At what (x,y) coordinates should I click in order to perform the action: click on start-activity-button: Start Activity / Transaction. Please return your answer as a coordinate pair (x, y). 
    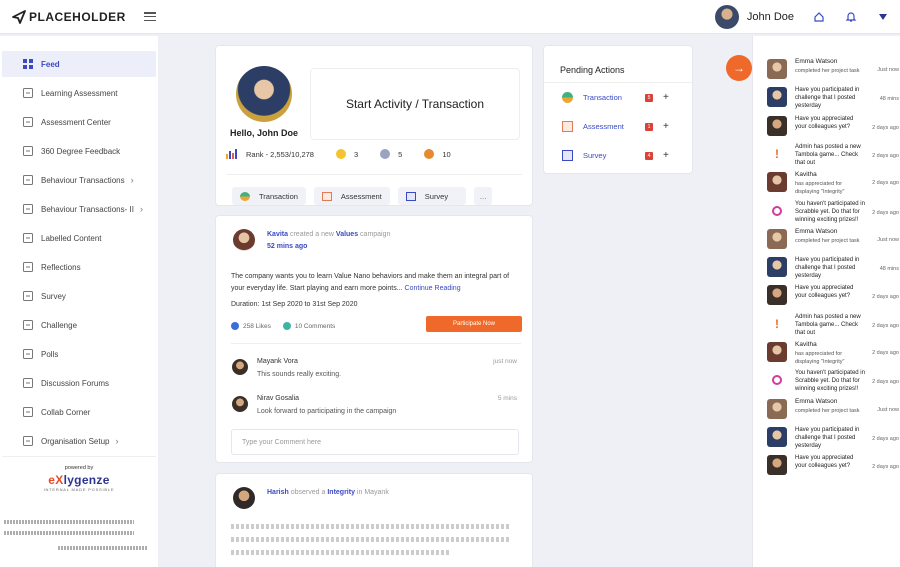
    Looking at the image, I should click on (415, 104).